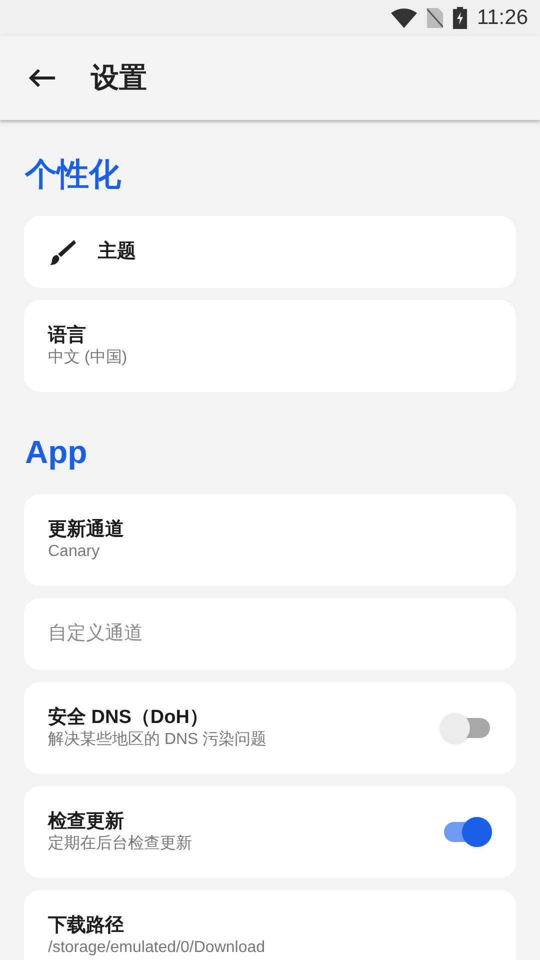  What do you see at coordinates (404, 18) in the screenshot?
I see `wifi-icon` at bounding box center [404, 18].